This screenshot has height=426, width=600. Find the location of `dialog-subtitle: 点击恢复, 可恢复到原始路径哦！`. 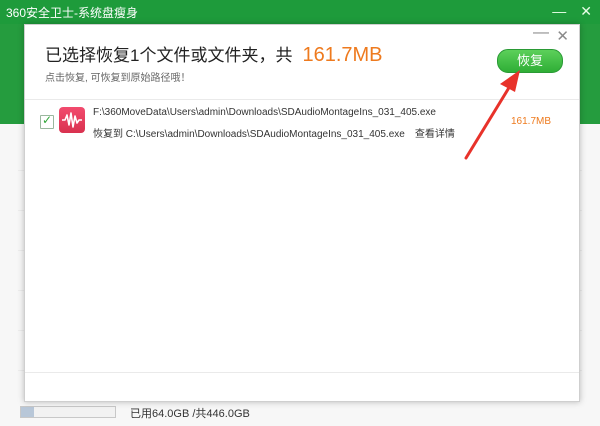

dialog-subtitle: 点击恢复, 可恢复到原始路径哦！ is located at coordinates (118, 78).